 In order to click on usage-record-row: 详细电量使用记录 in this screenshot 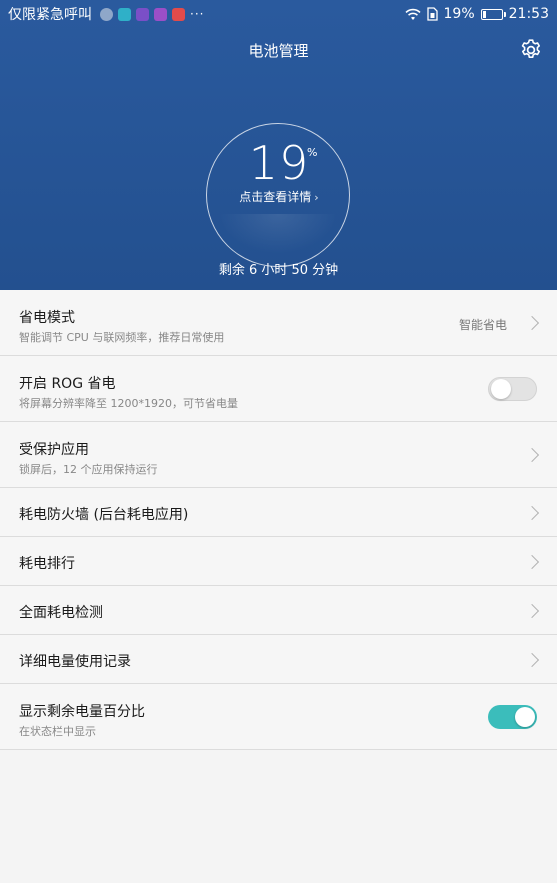, I will do `click(278, 659)`.